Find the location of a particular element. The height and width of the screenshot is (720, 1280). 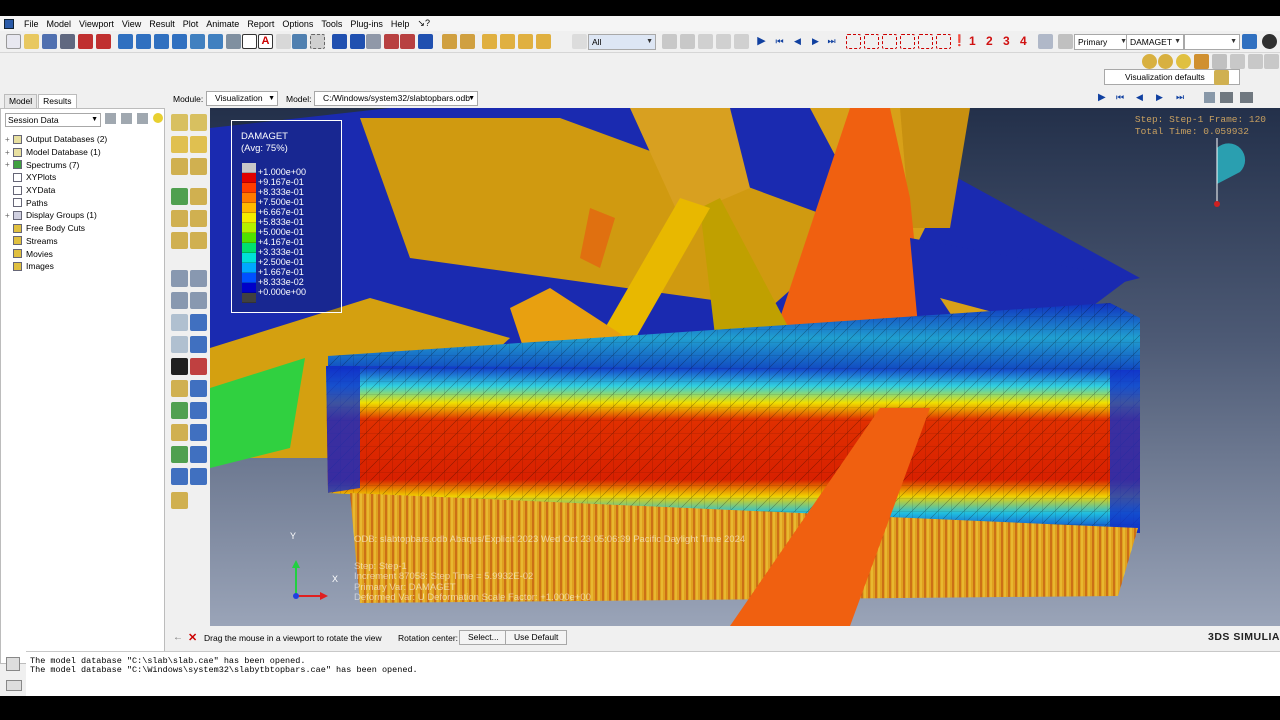

probe-icon is located at coordinates (179, 500).